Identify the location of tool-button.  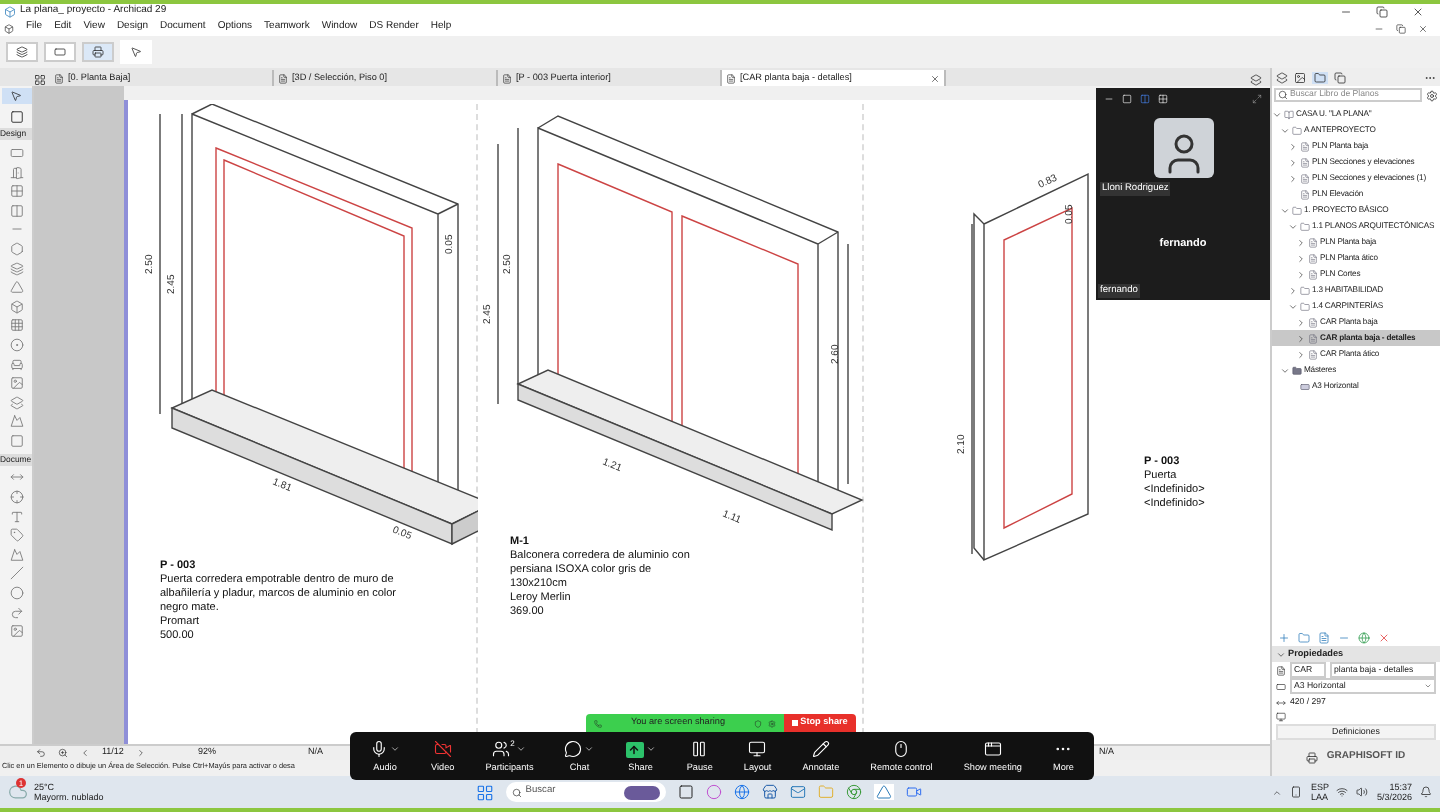
(16, 96).